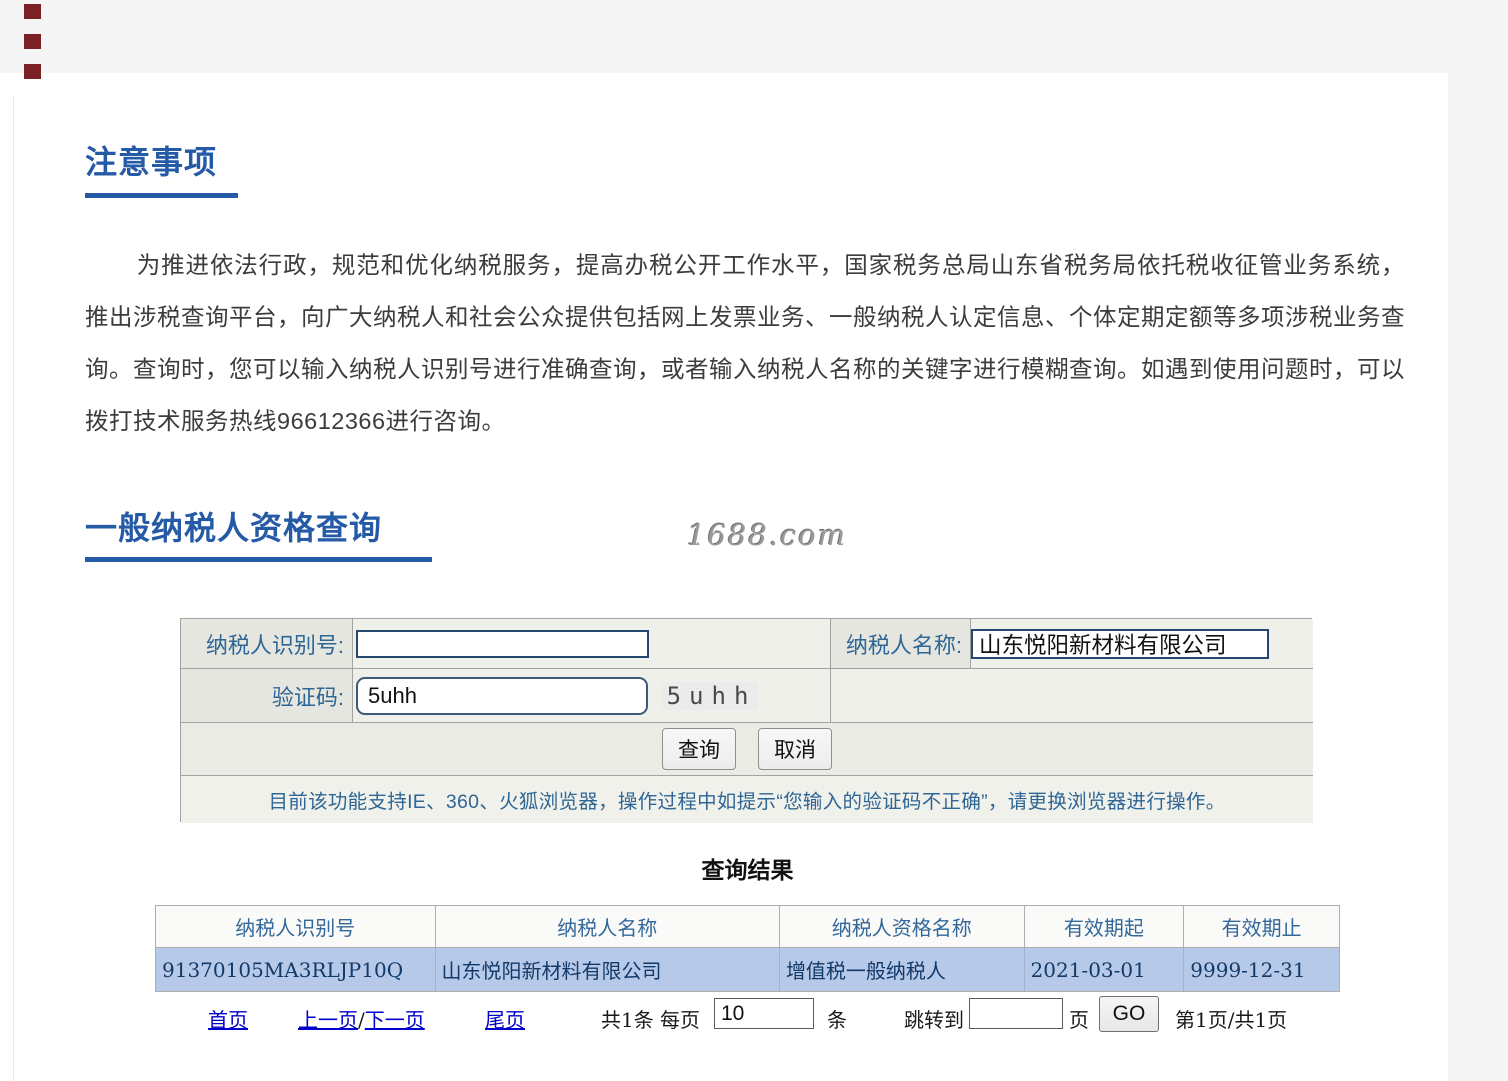  What do you see at coordinates (837, 1020) in the screenshot?
I see `per-page-unit: 条` at bounding box center [837, 1020].